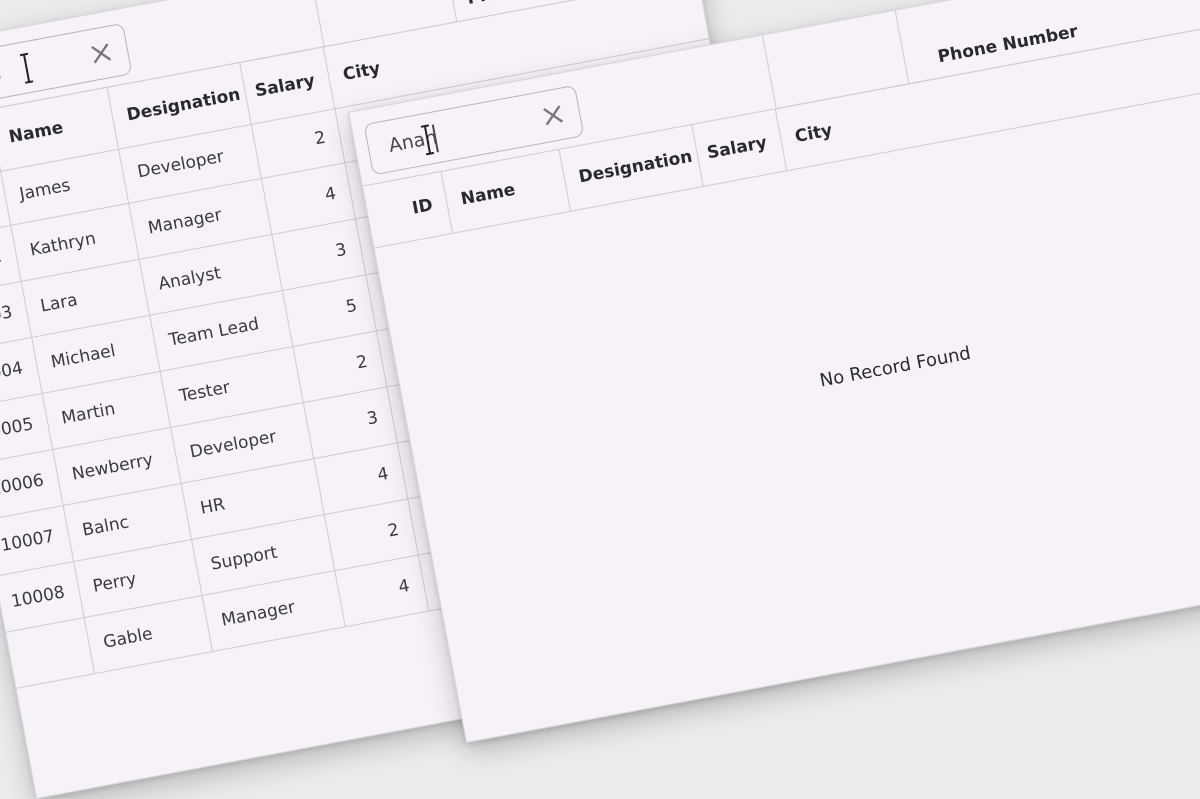  Describe the element at coordinates (506, 191) in the screenshot. I see `front-header-name: Name` at that location.